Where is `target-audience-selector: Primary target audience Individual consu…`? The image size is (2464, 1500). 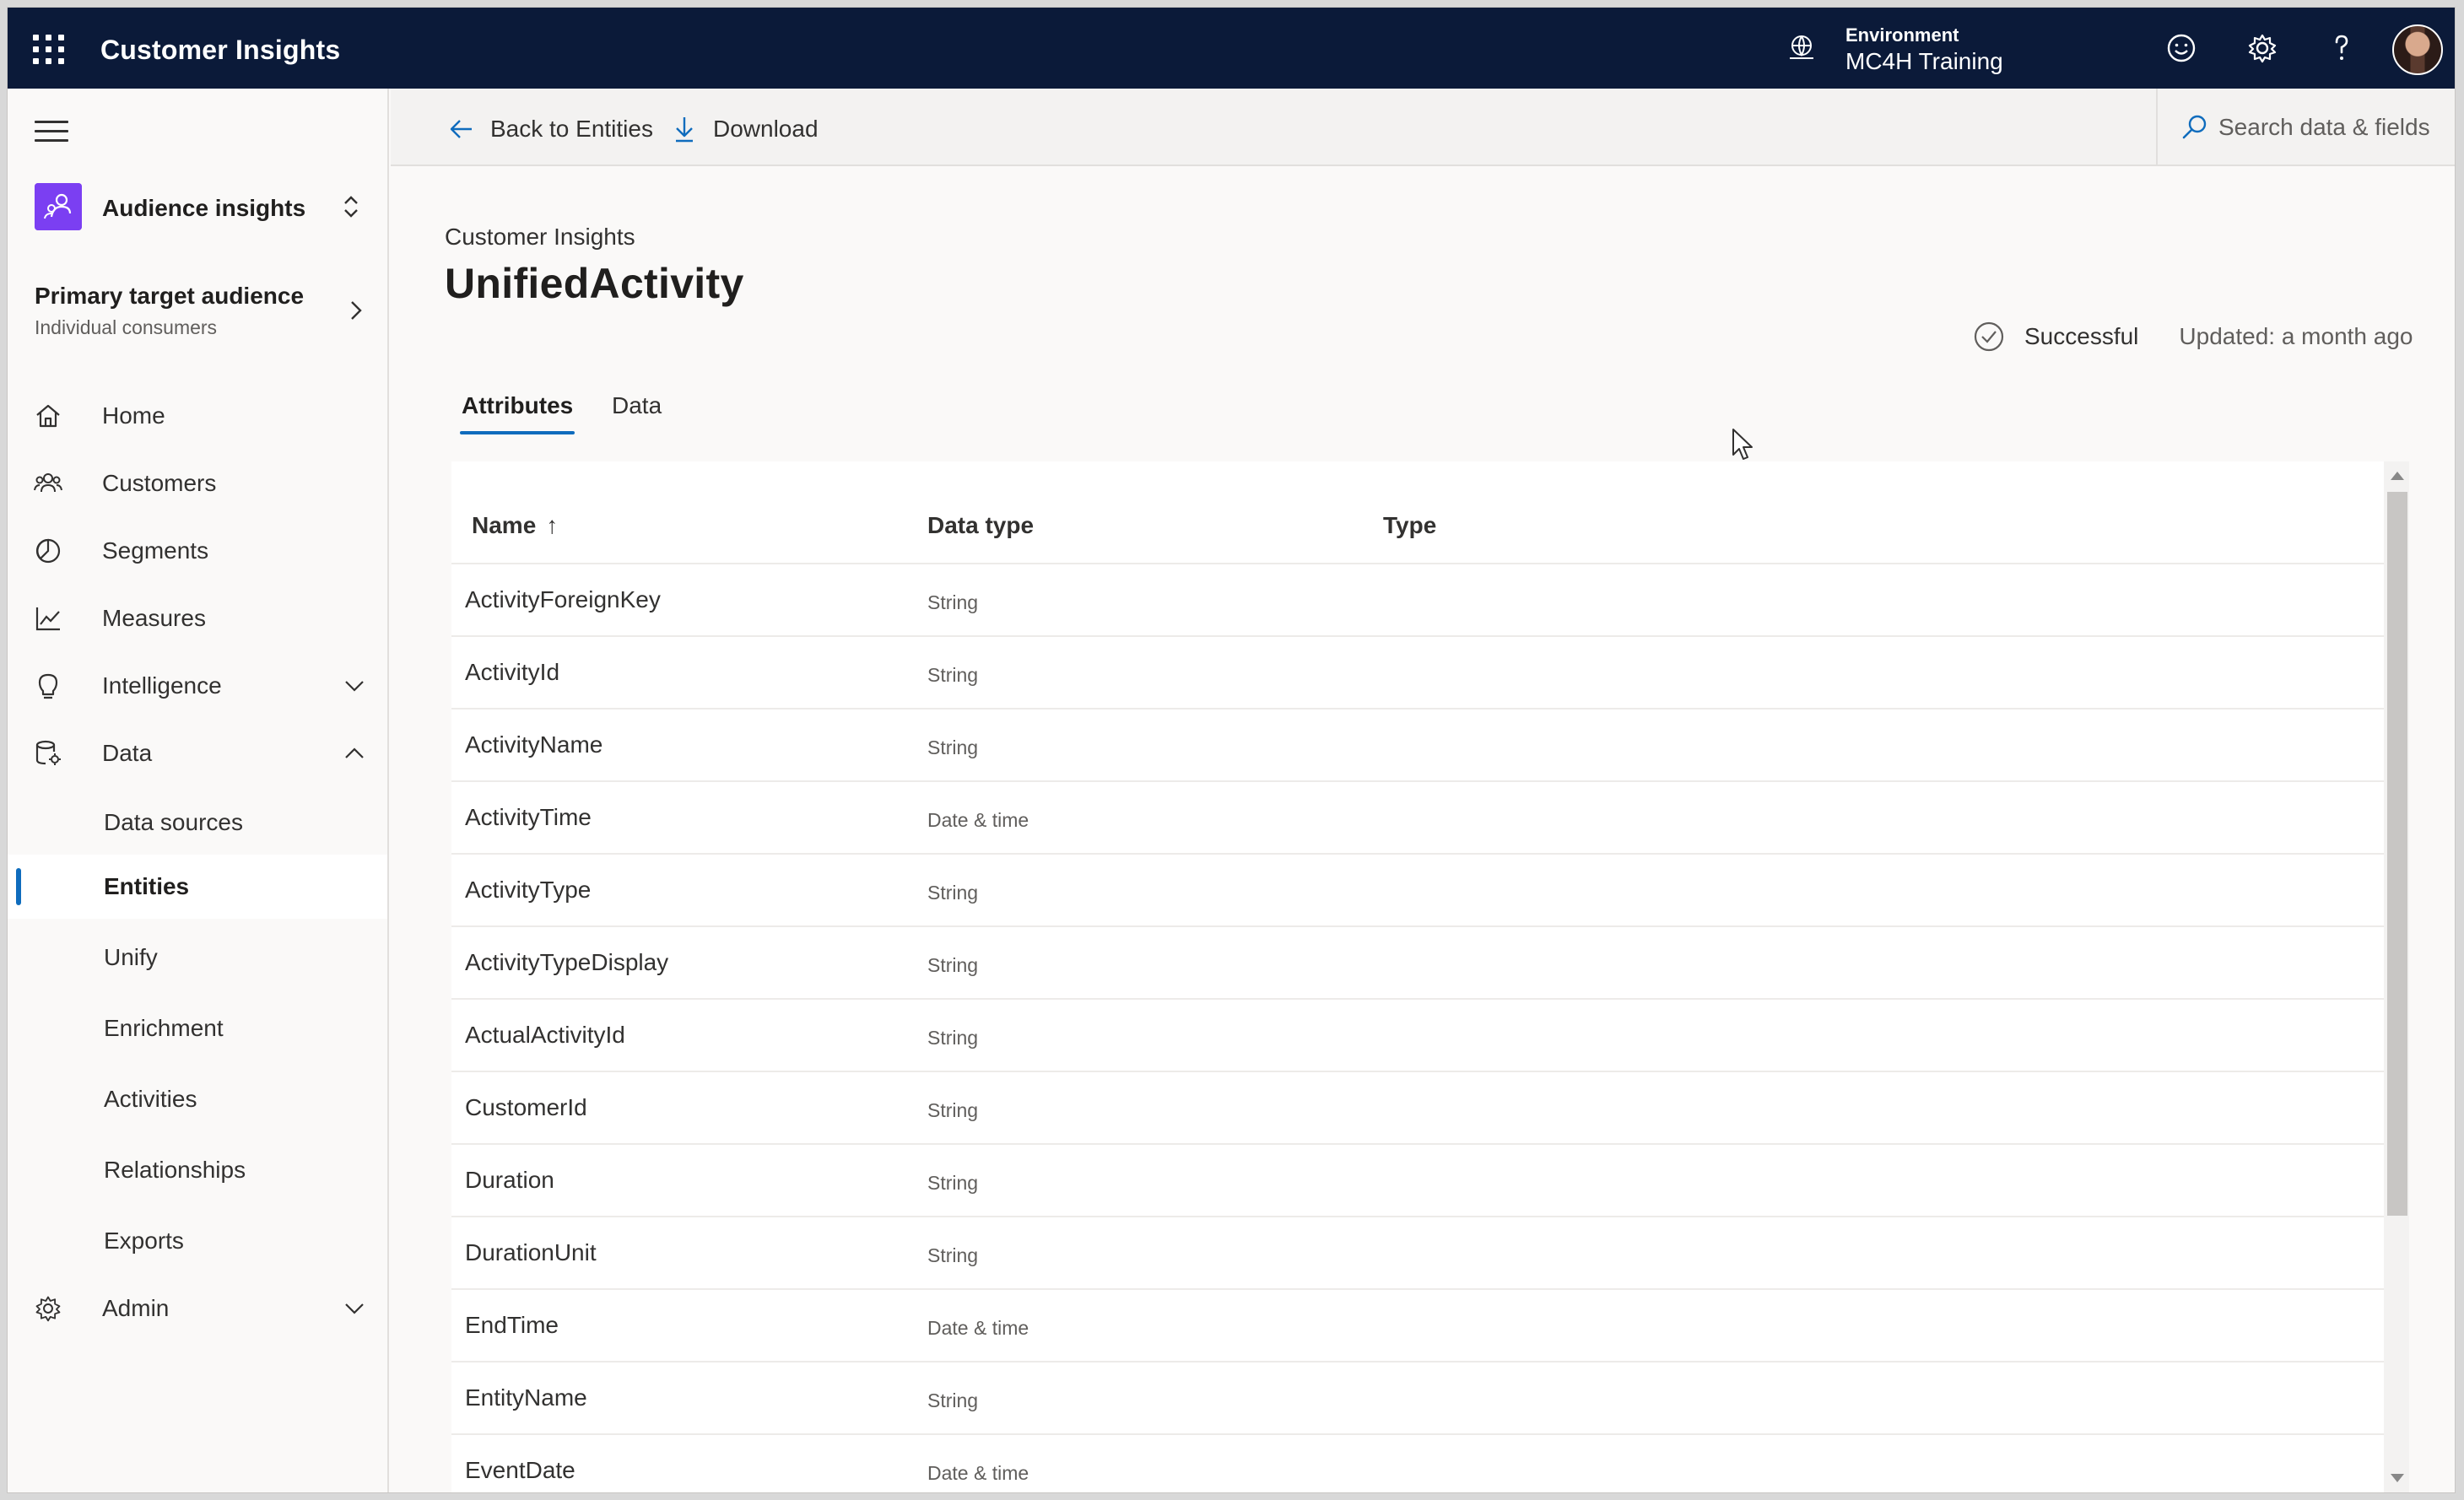 target-audience-selector: Primary target audience Individual consu… is located at coordinates (203, 312).